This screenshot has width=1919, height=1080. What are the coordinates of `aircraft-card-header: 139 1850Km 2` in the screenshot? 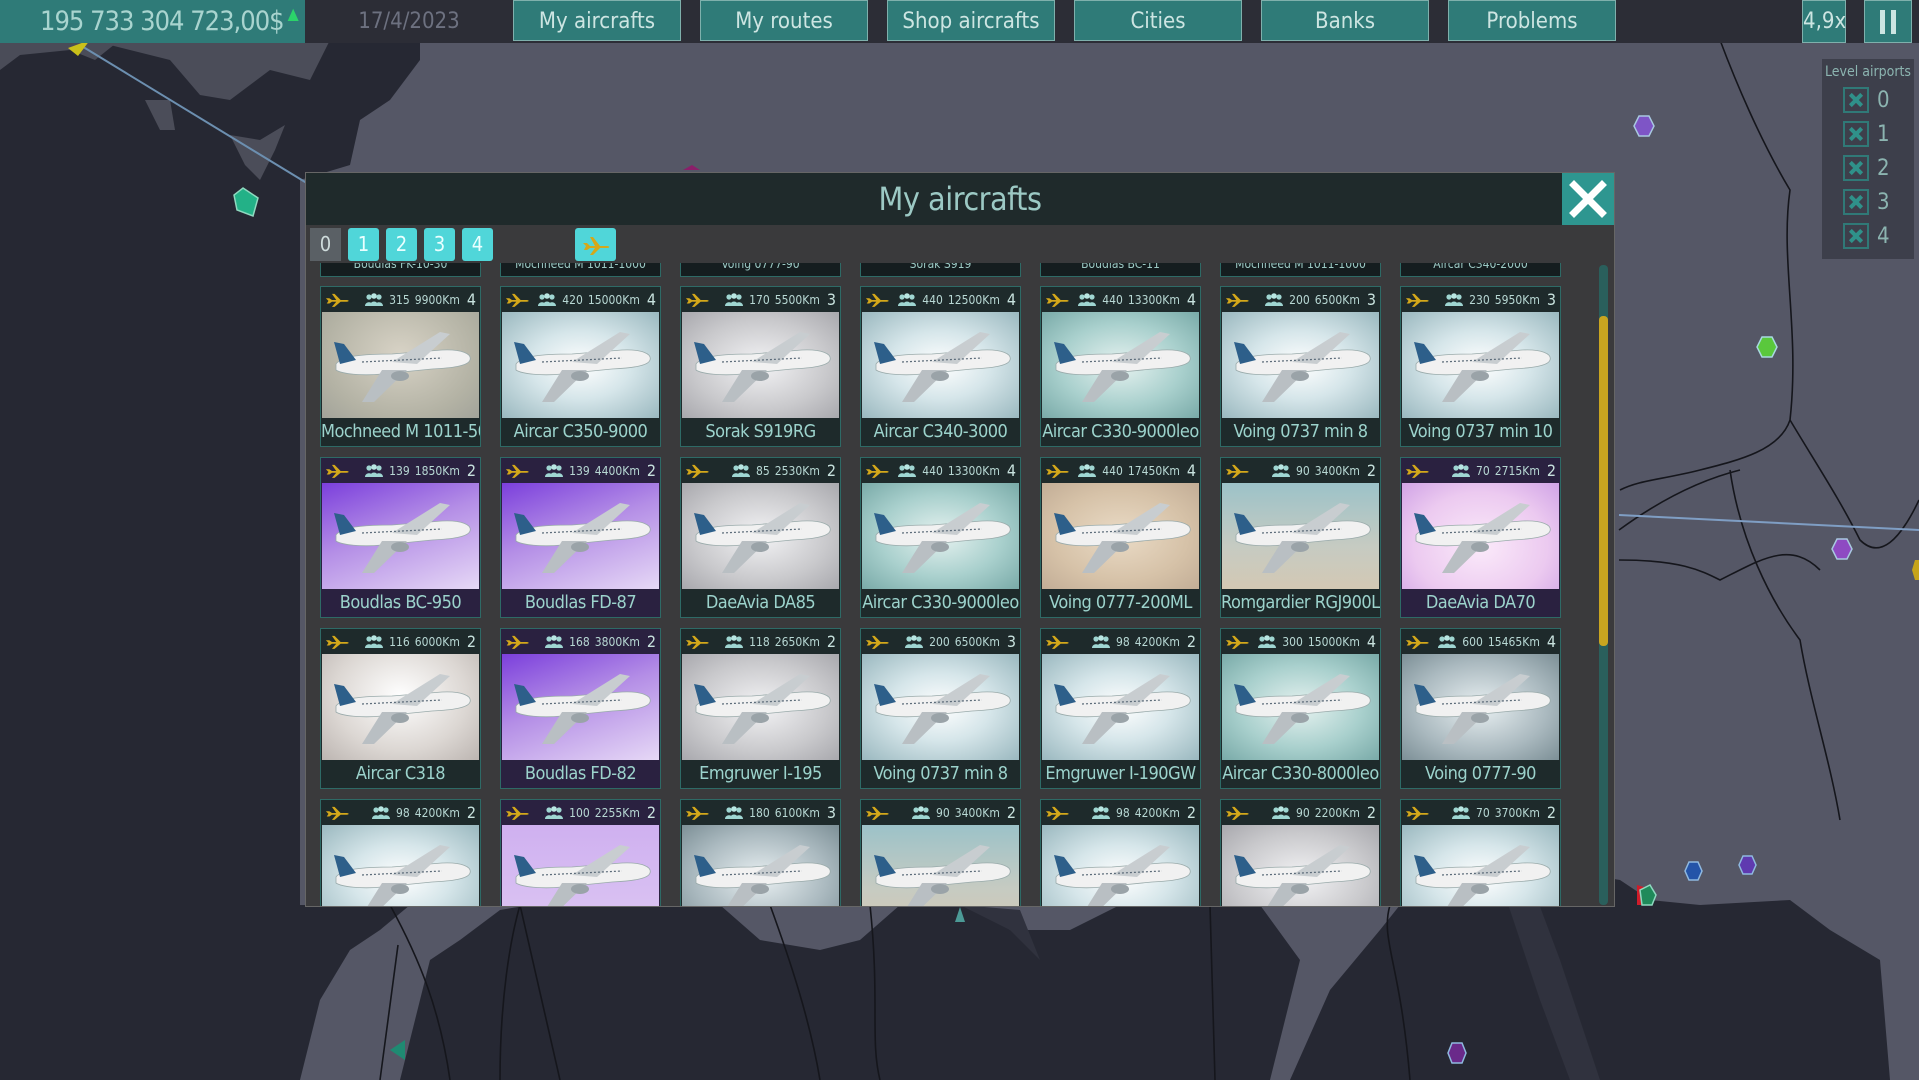 It's located at (400, 470).